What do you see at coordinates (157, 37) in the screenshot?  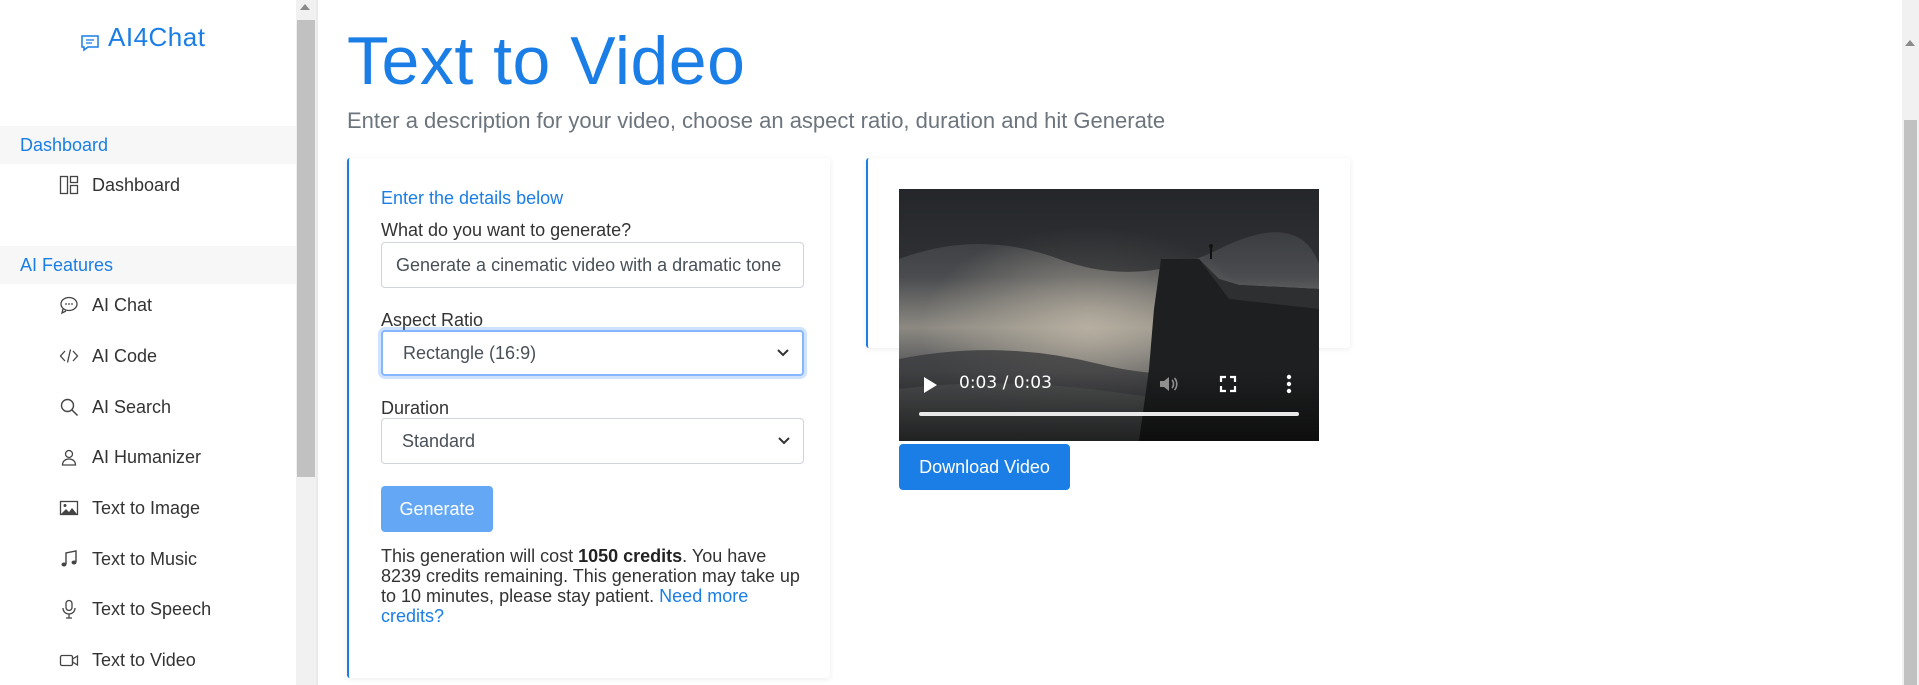 I see `brand-name: AI4Chat` at bounding box center [157, 37].